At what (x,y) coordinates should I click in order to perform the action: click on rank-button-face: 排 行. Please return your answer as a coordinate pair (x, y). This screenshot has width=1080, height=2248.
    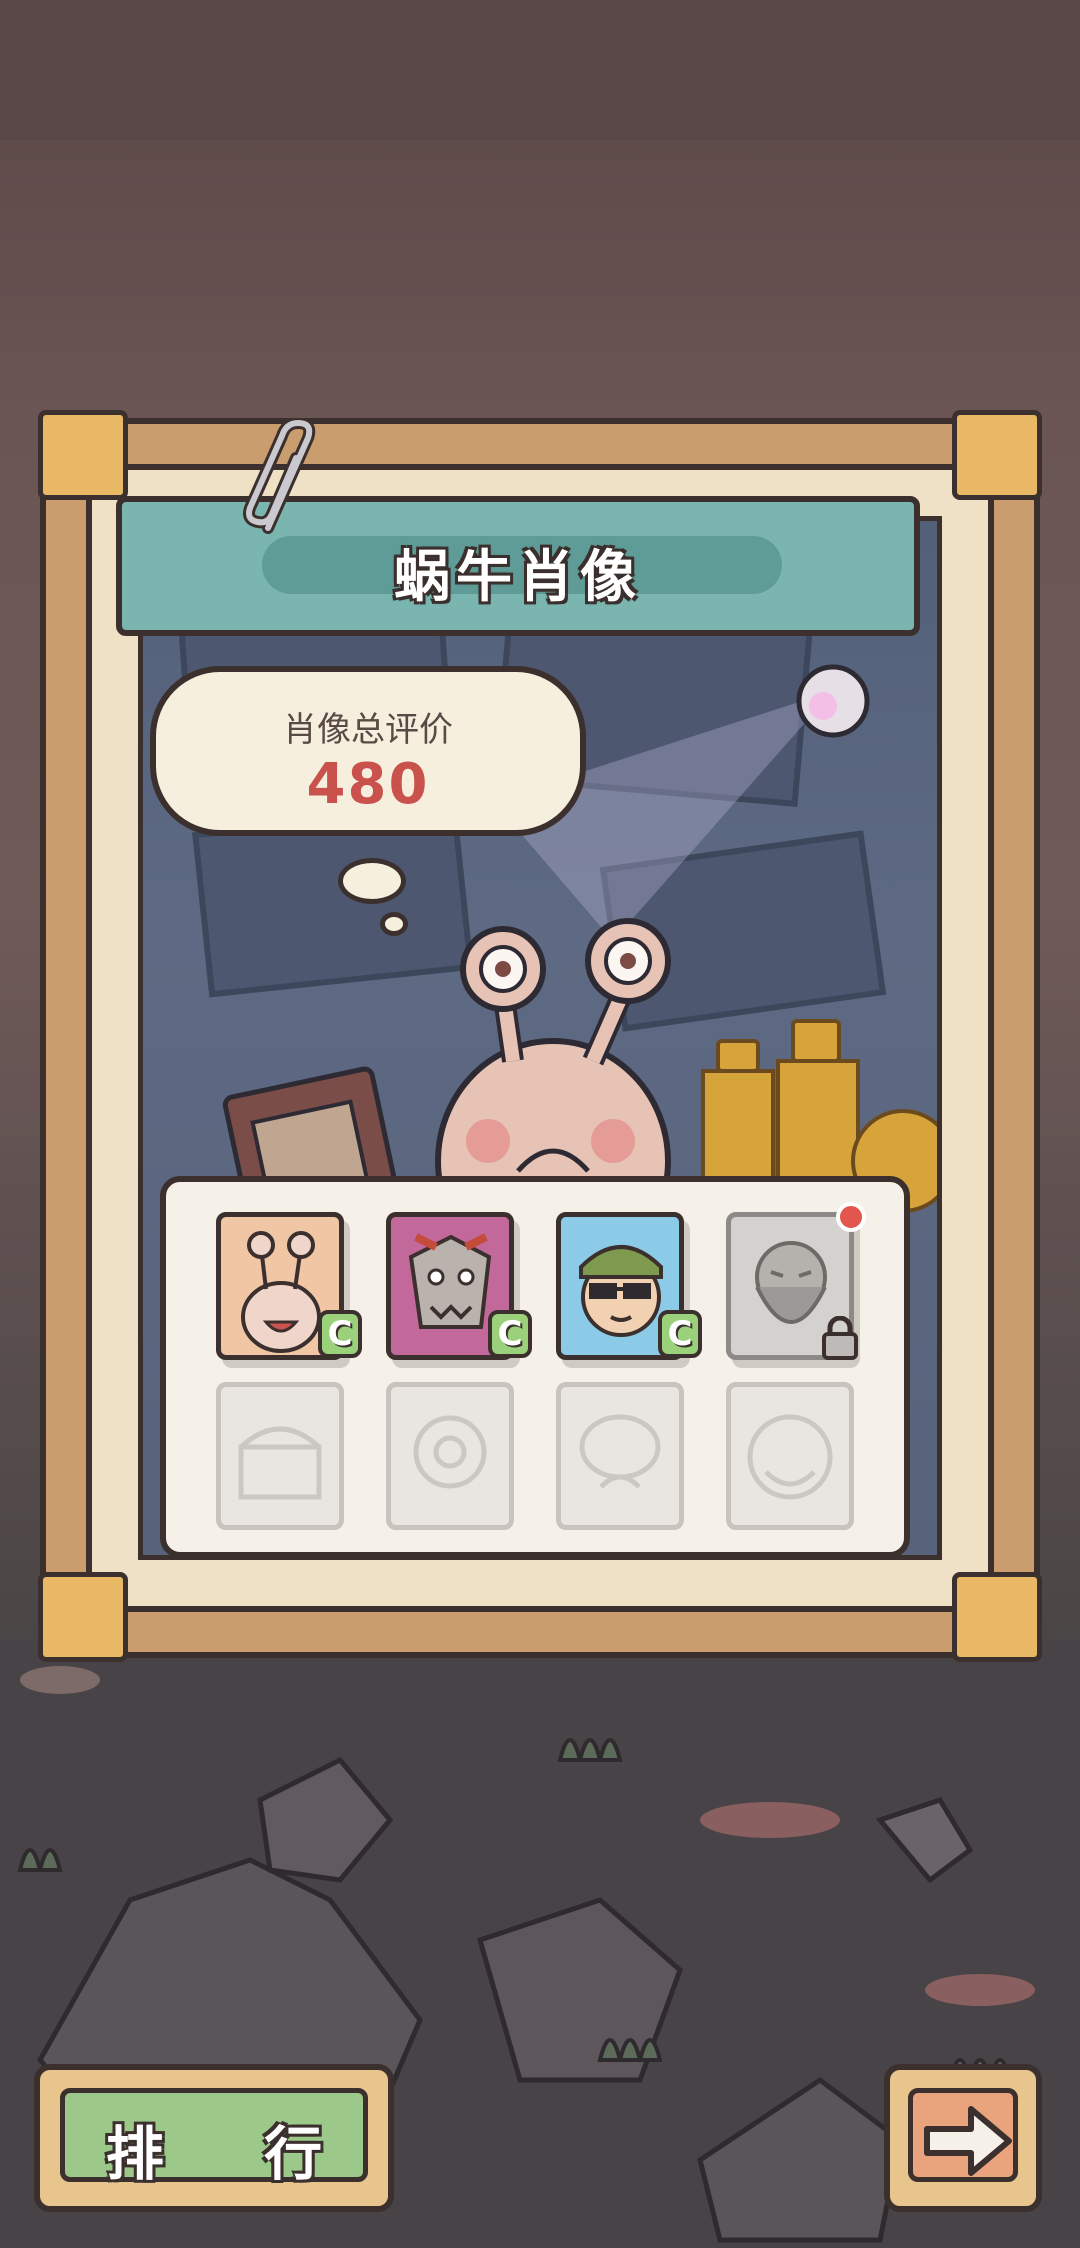
    Looking at the image, I should click on (214, 2138).